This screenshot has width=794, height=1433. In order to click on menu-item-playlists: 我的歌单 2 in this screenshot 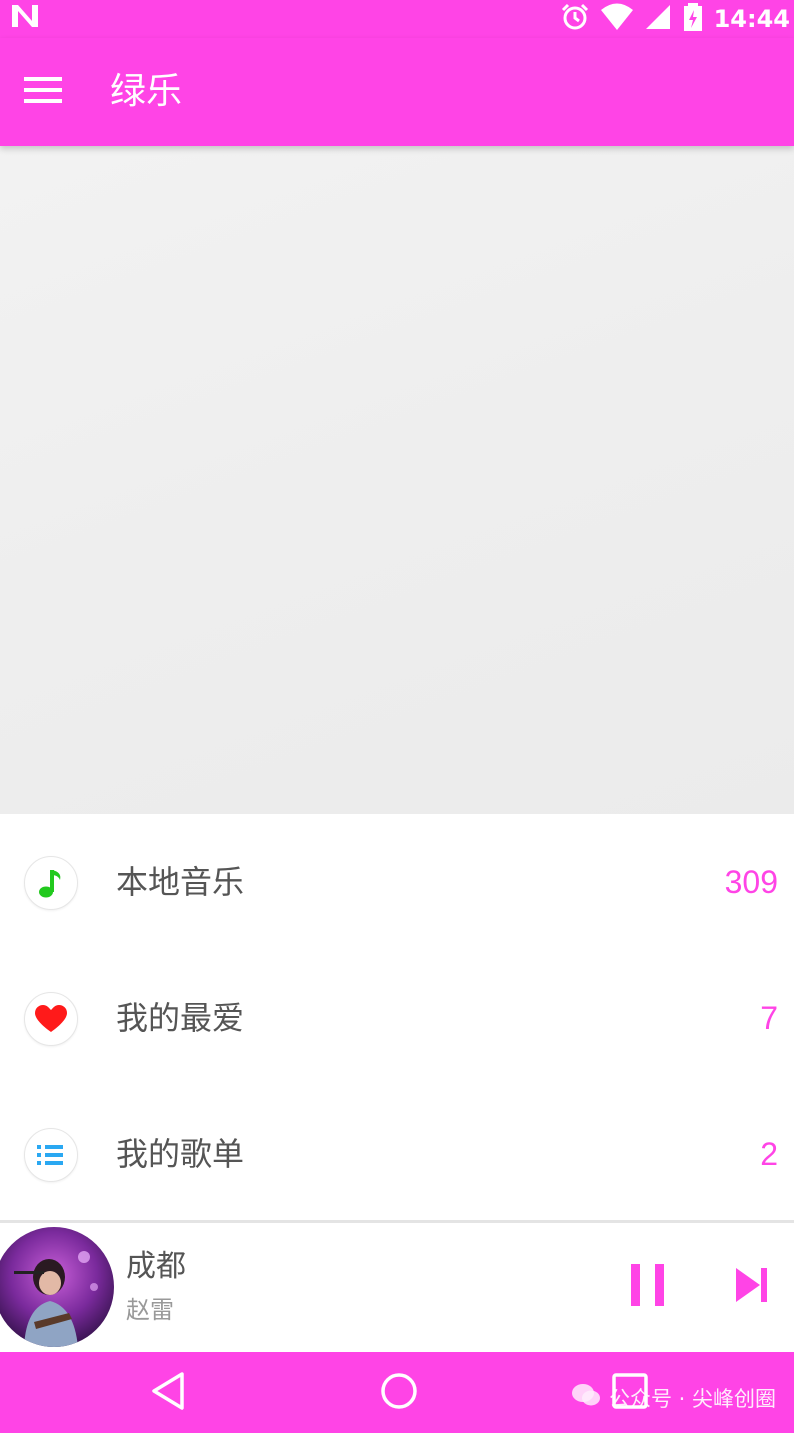, I will do `click(397, 1155)`.